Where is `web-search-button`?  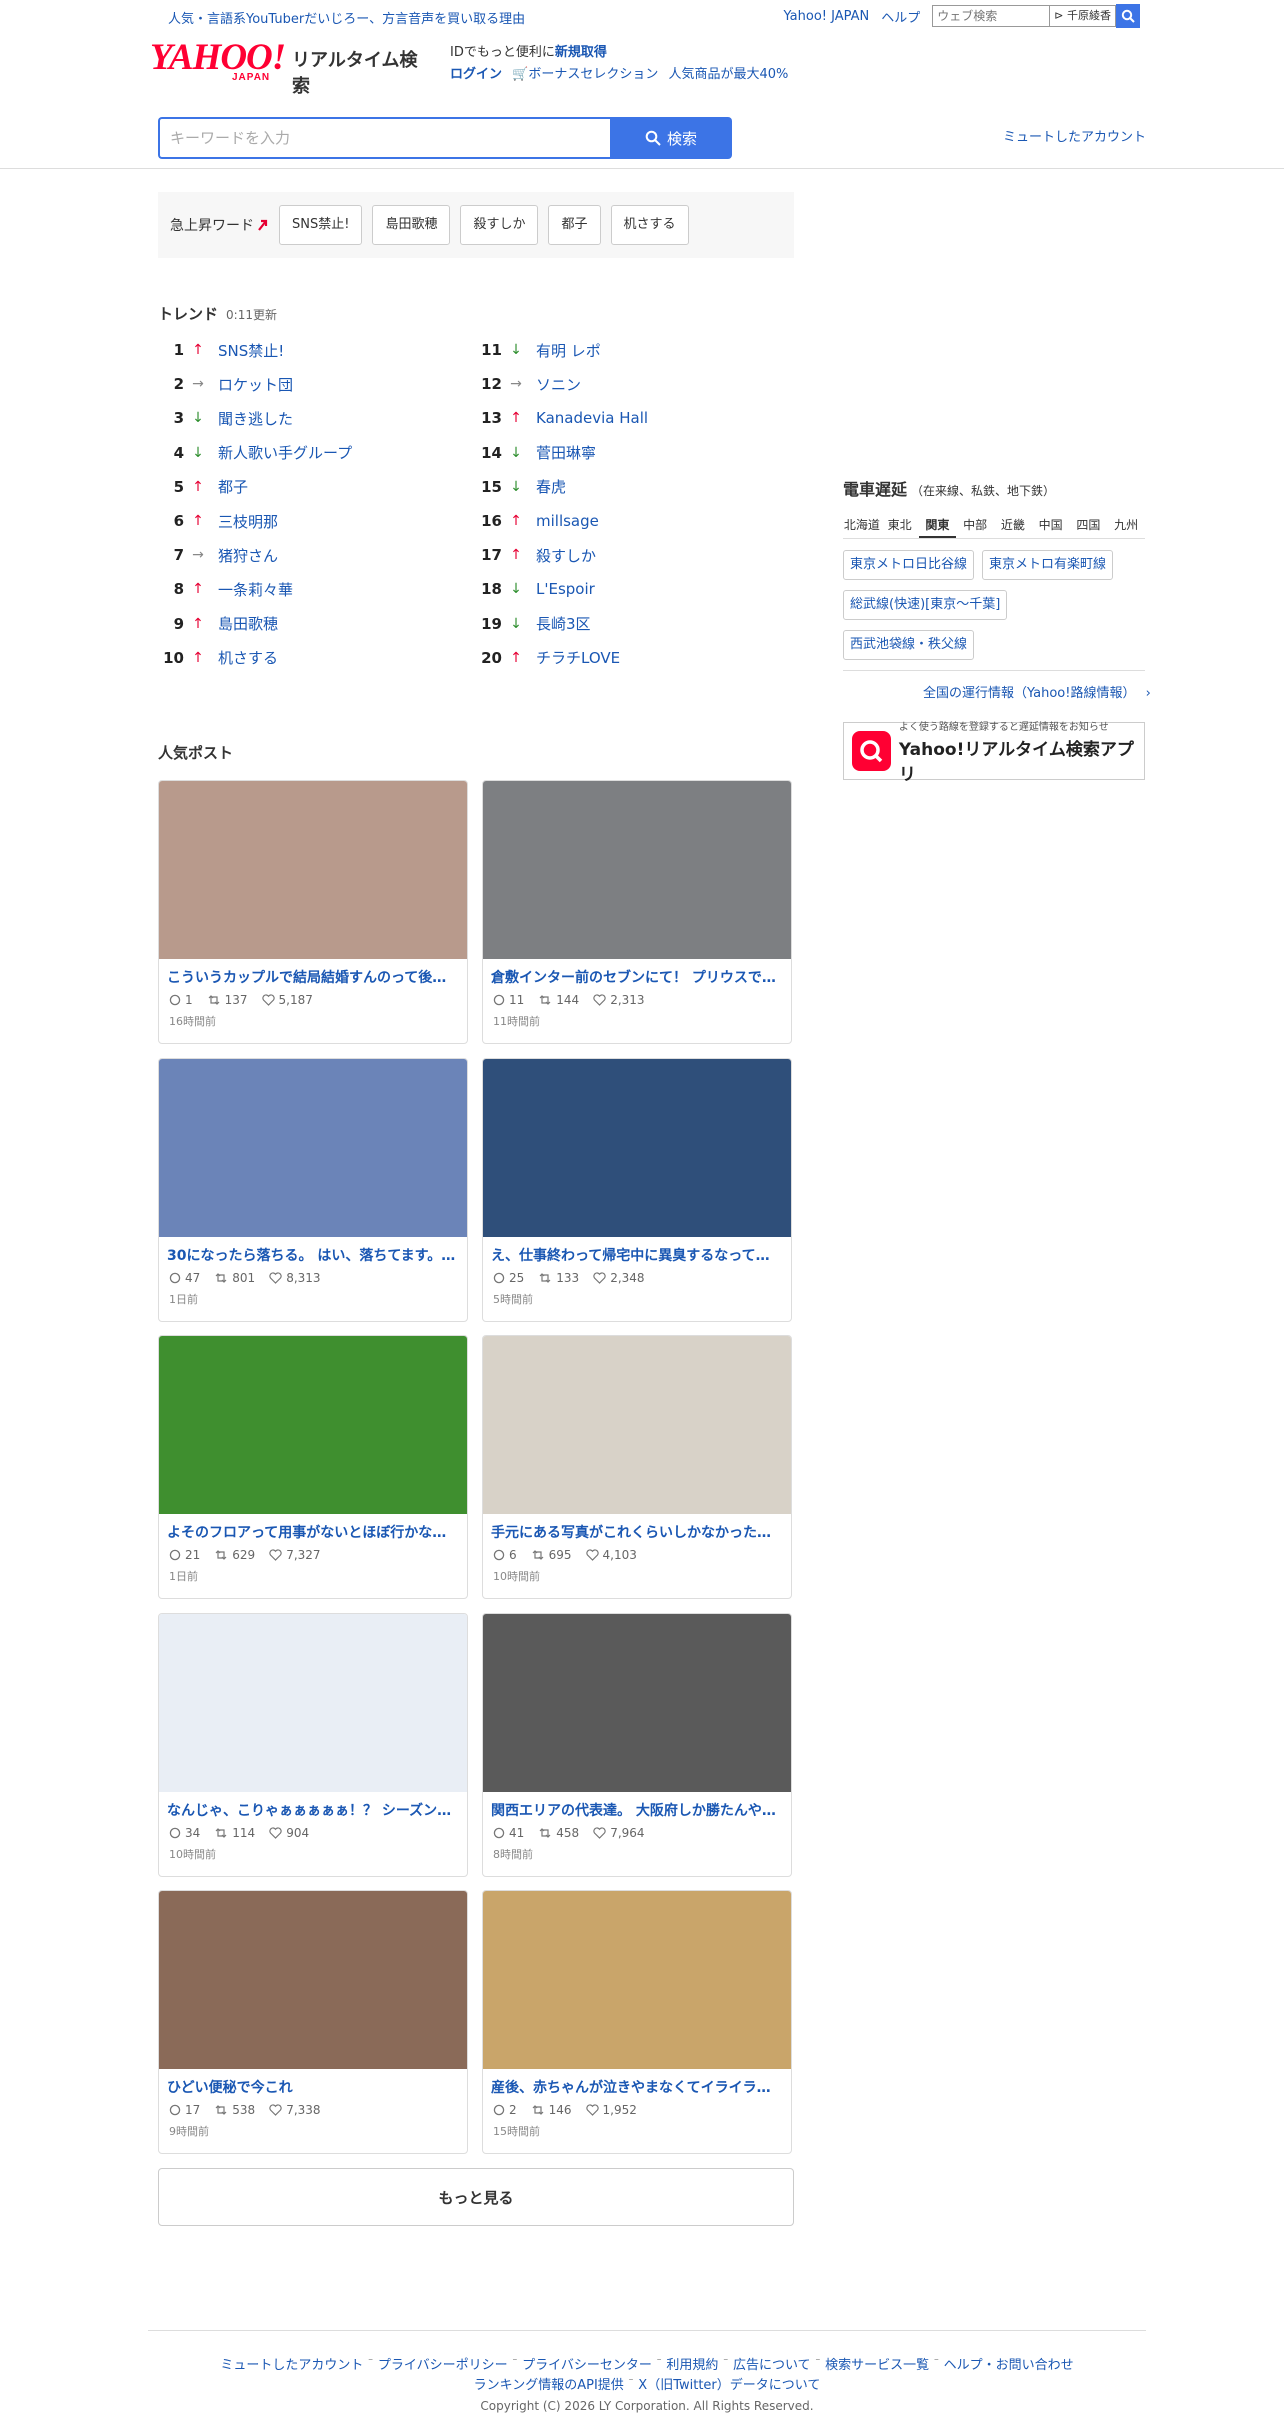 web-search-button is located at coordinates (1128, 16).